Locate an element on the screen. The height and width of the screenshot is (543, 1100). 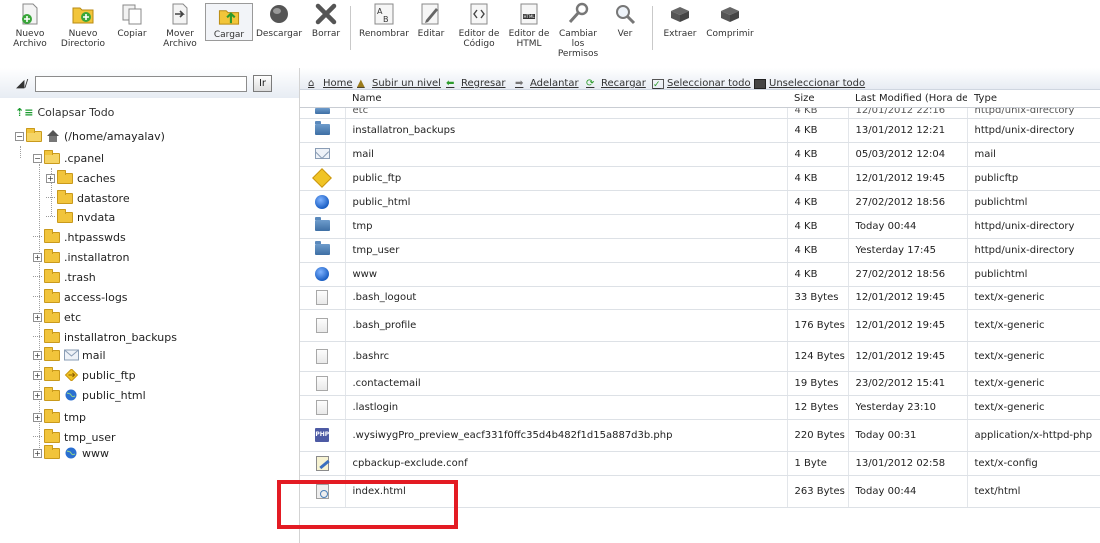
name-column-header: Name is located at coordinates (566, 99).